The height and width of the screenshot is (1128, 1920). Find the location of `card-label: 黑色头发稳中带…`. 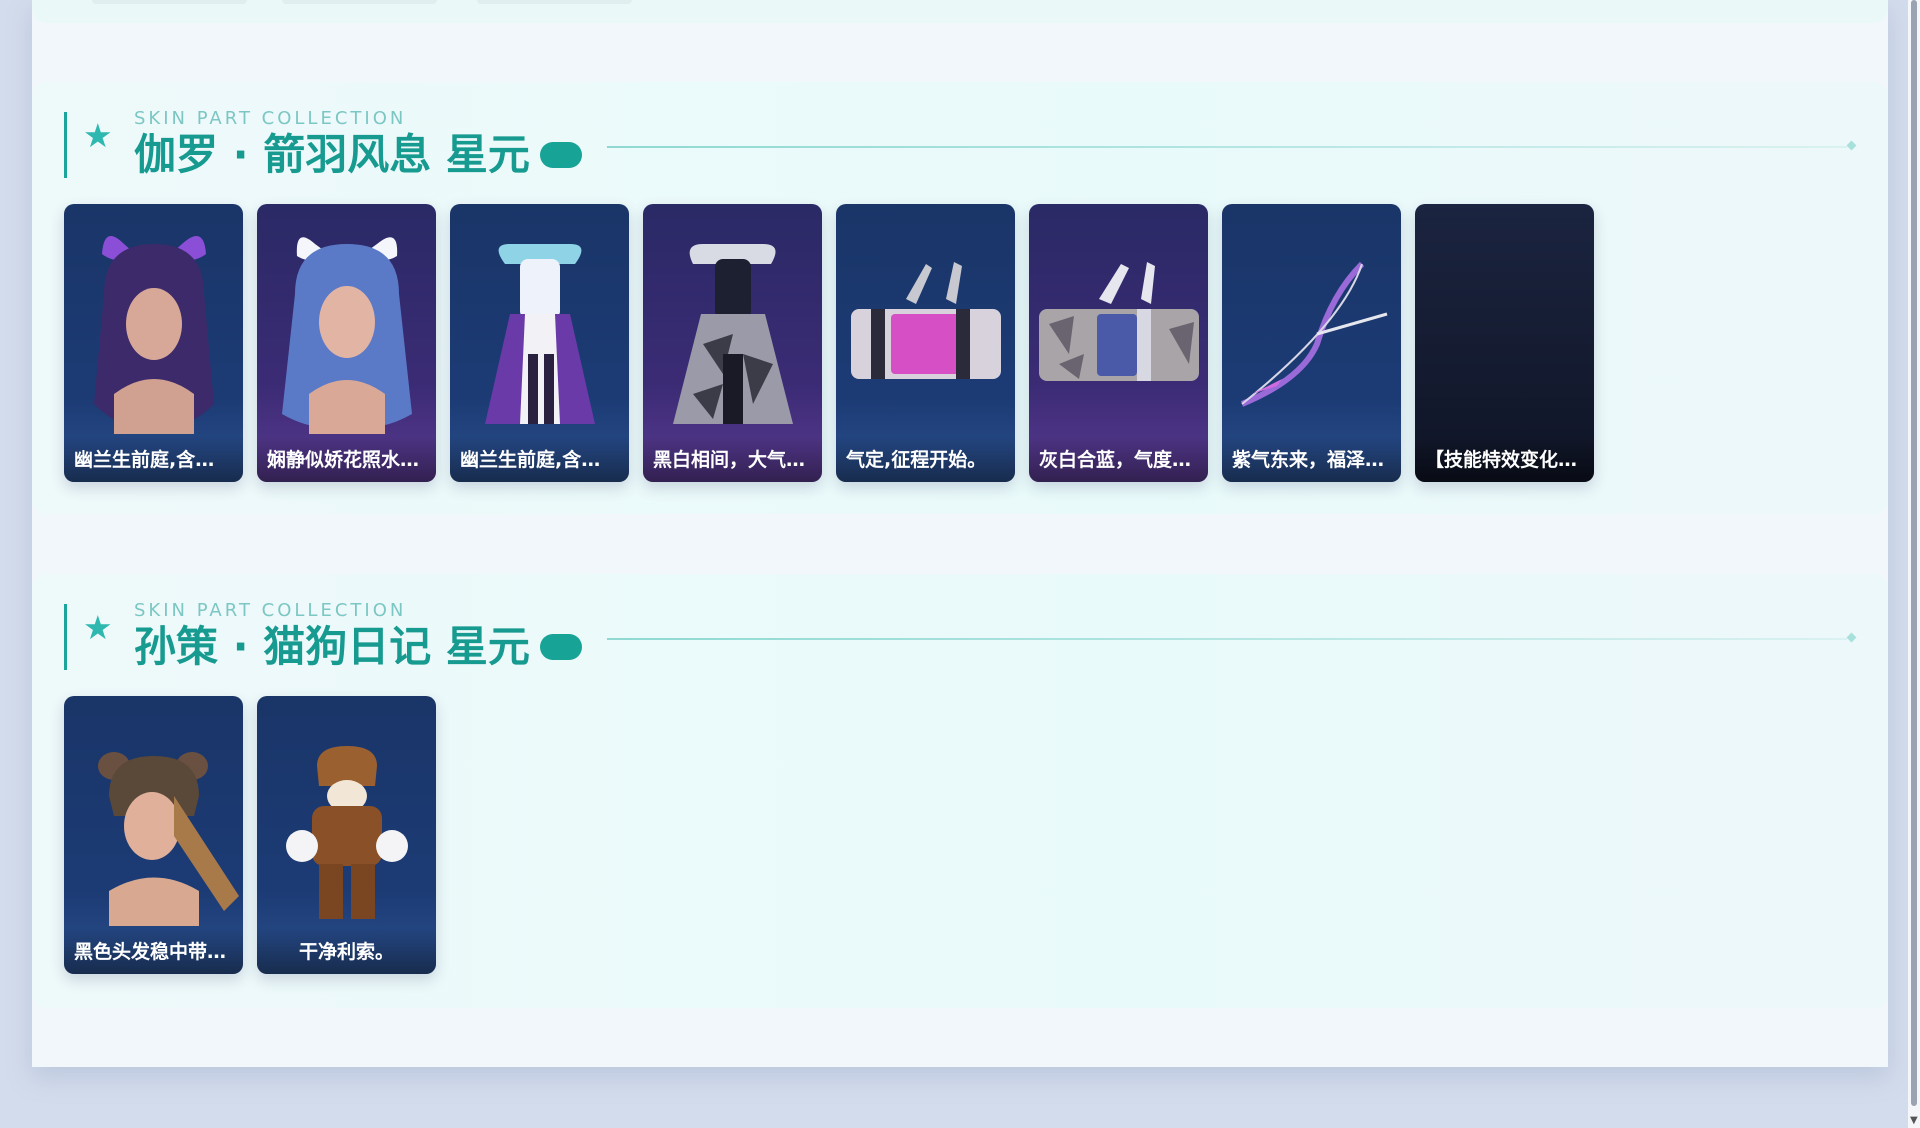

card-label: 黑色头发稳中带… is located at coordinates (150, 952).